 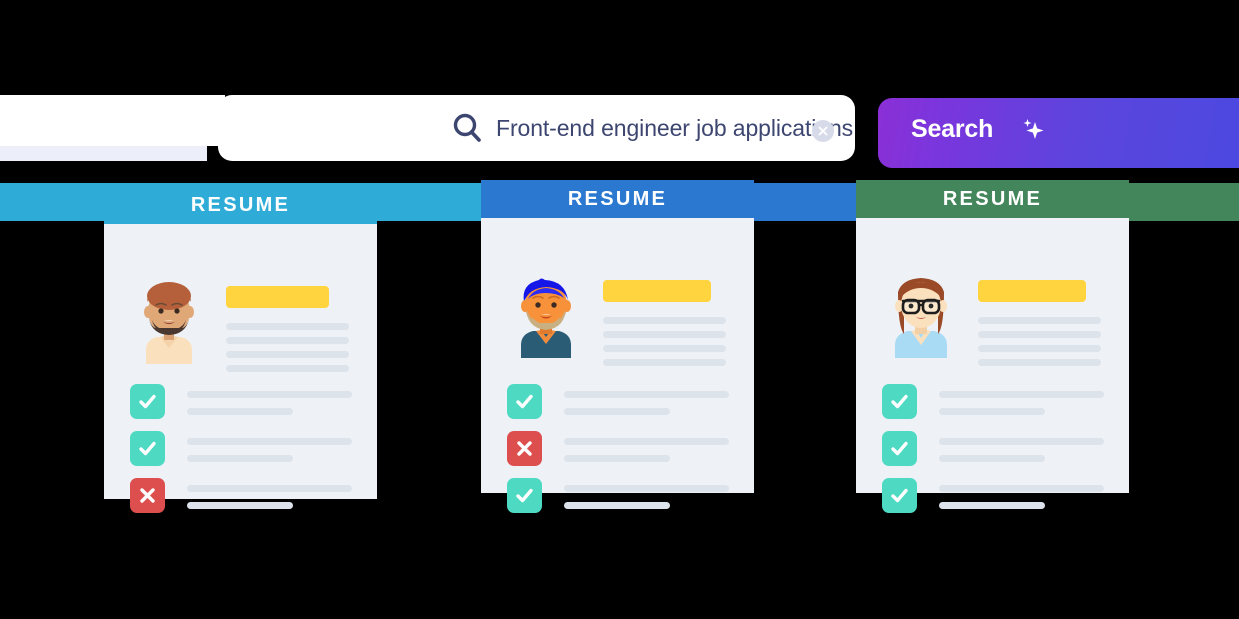 What do you see at coordinates (674, 128) in the screenshot?
I see `search-input: Front-end engineer job applications` at bounding box center [674, 128].